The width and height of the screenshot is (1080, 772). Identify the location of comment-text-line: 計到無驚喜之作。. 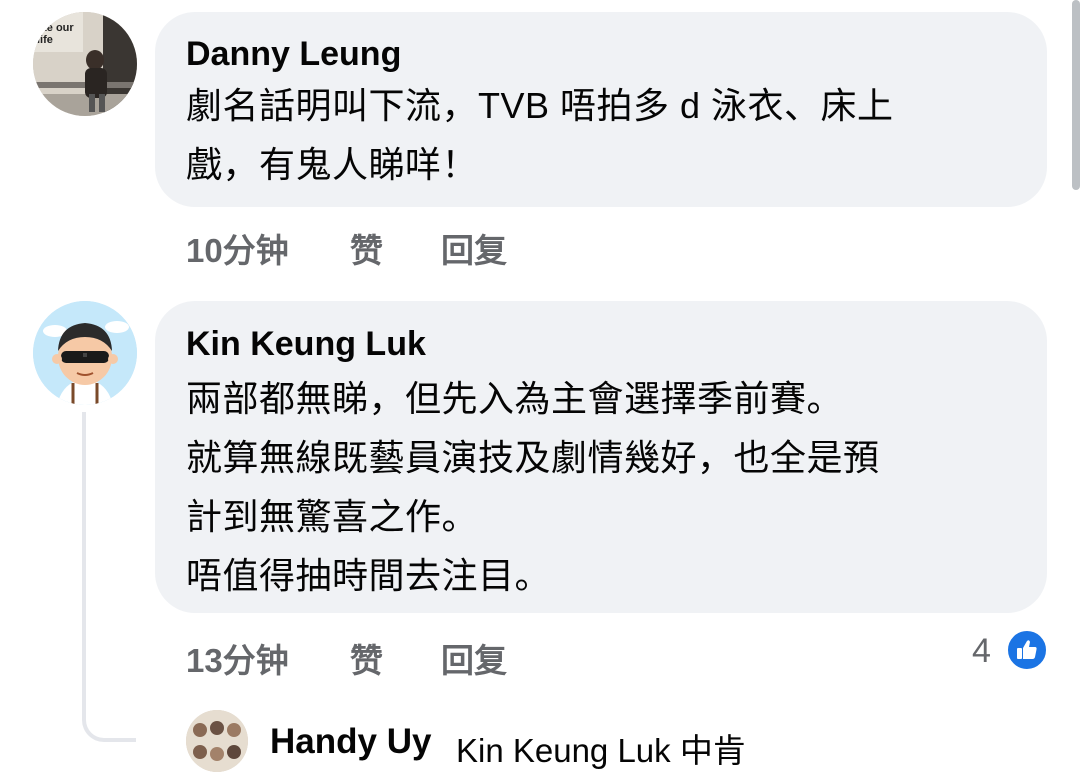
(332, 516).